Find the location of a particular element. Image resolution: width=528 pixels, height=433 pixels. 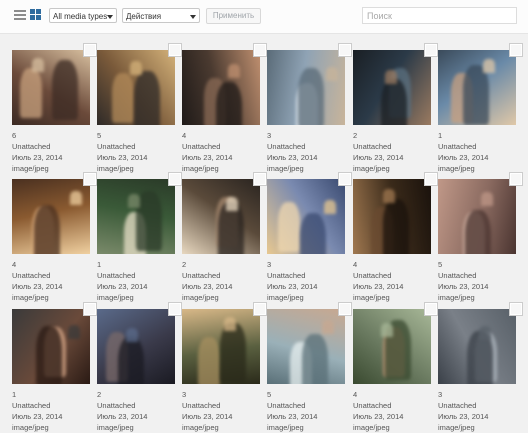

media-type-select: All media types is located at coordinates (83, 15).